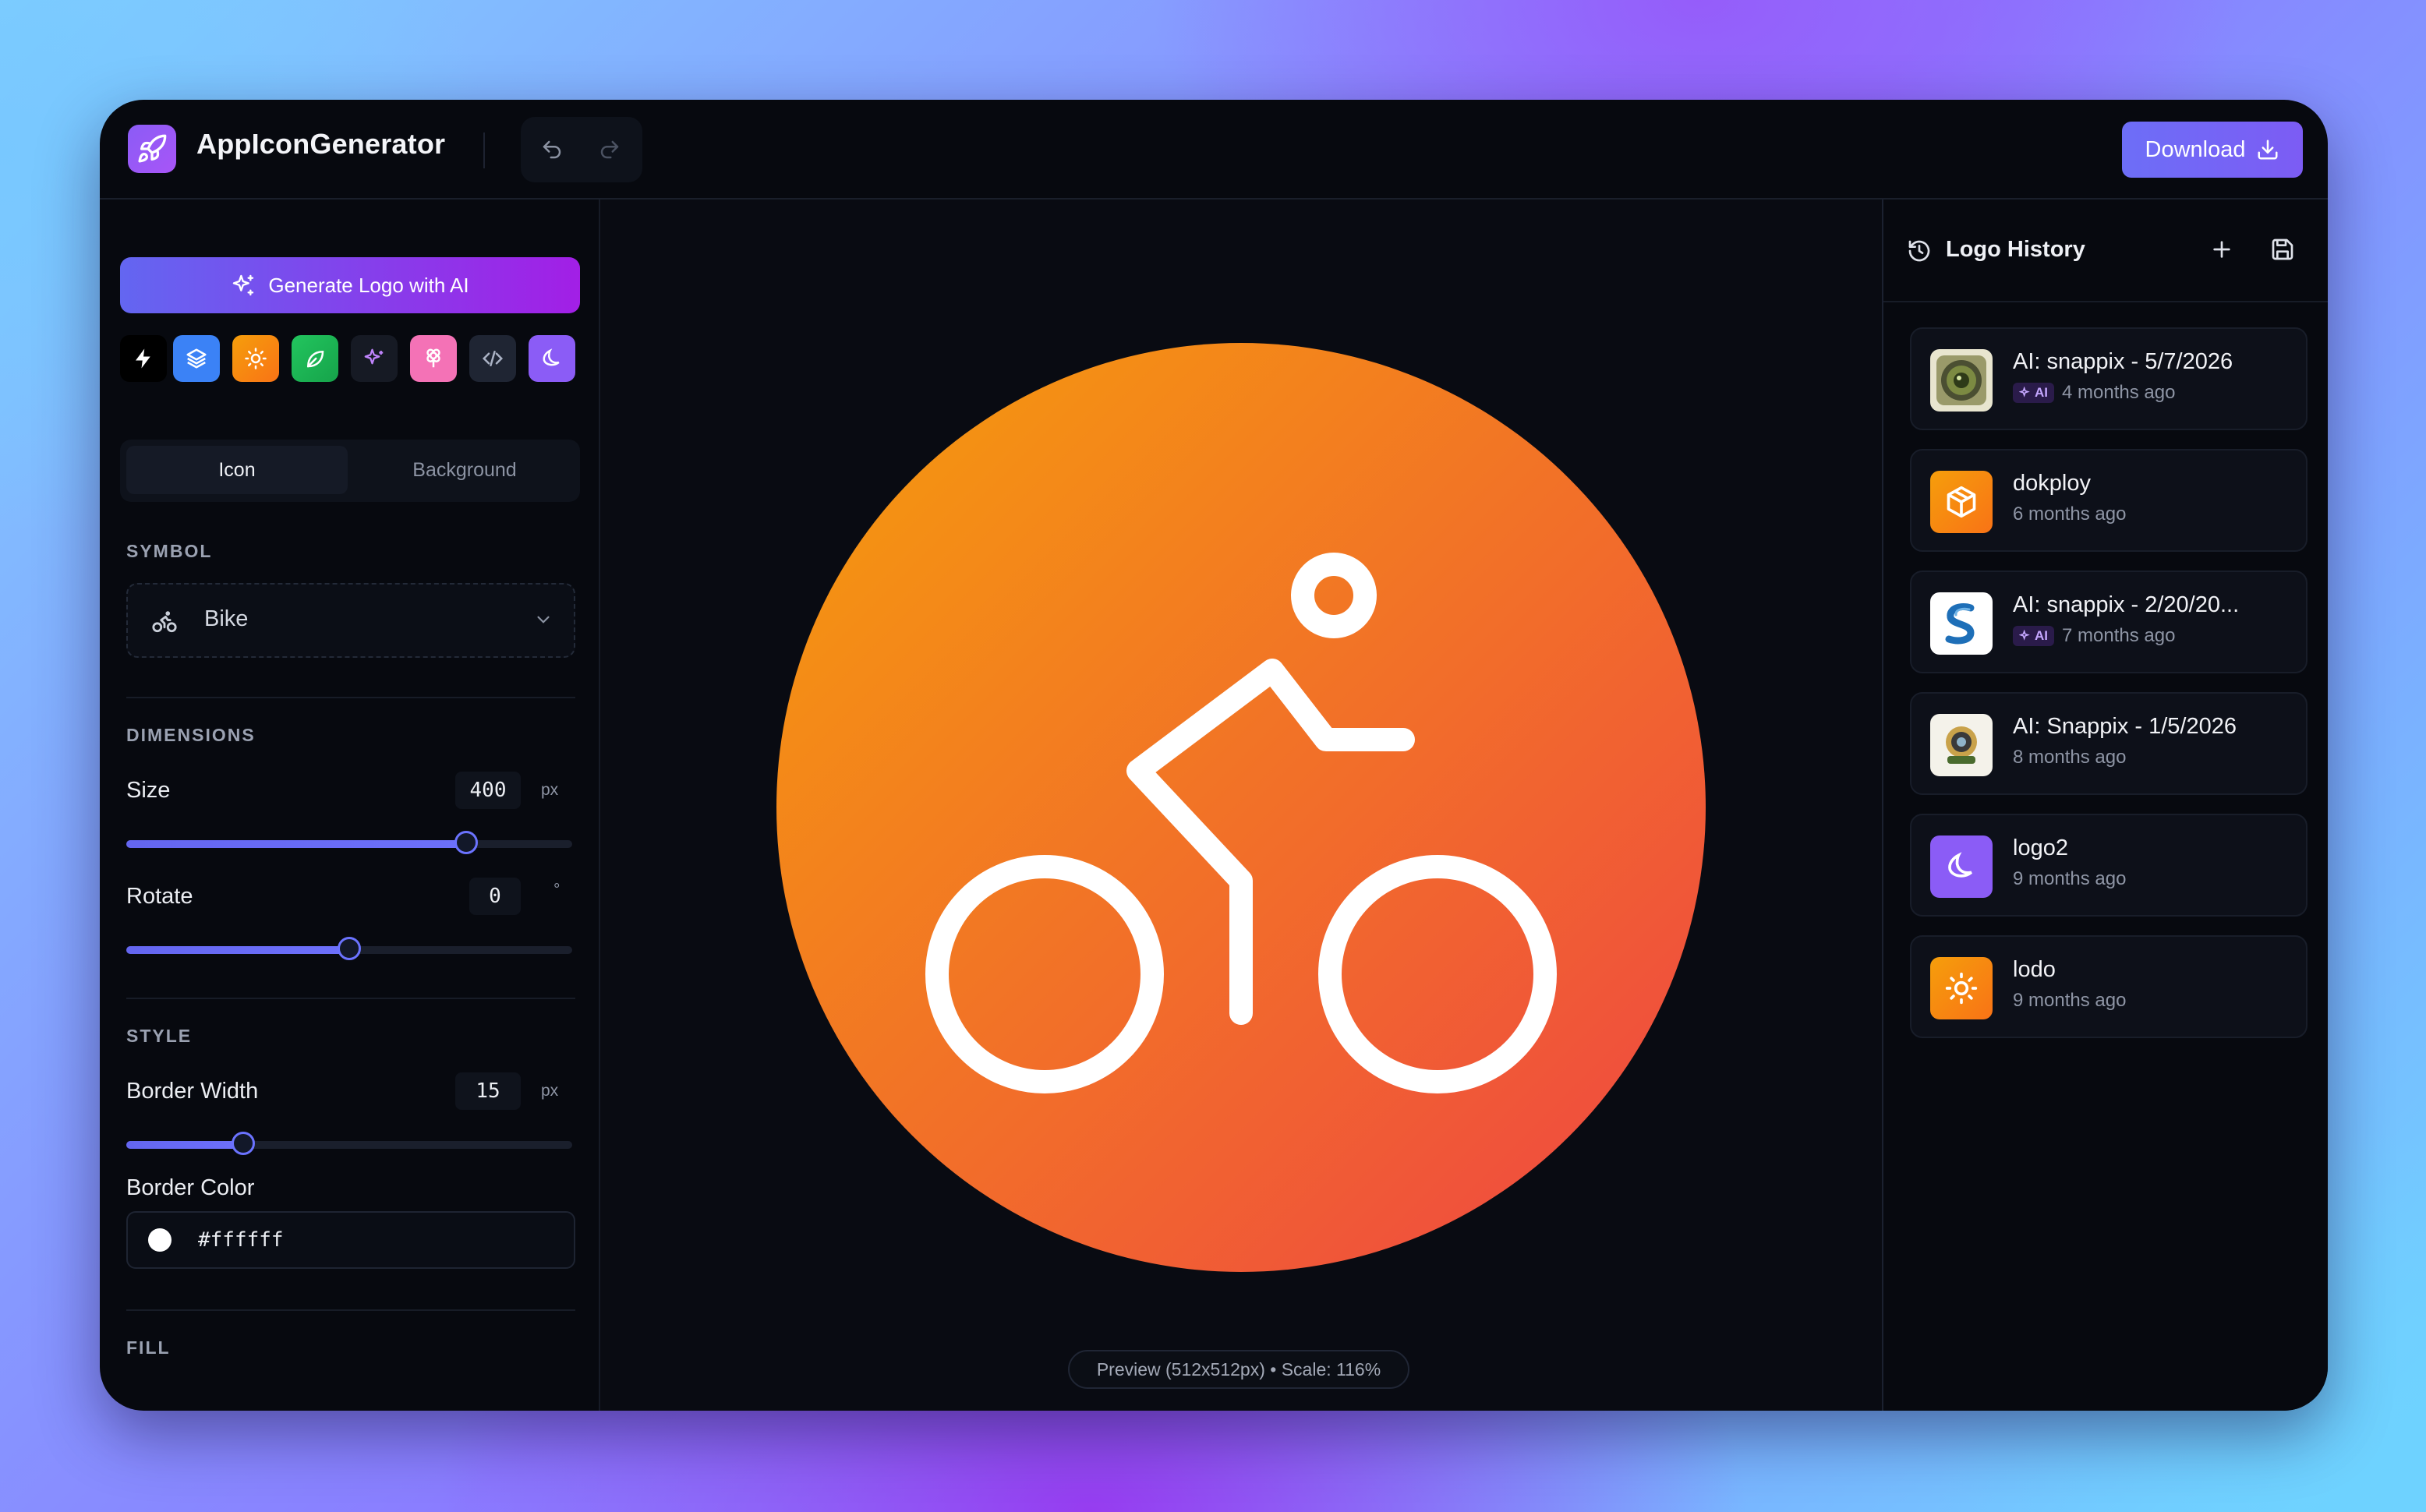 Image resolution: width=2426 pixels, height=1512 pixels. Describe the element at coordinates (557, 890) in the screenshot. I see `rotate-unit: °` at that location.